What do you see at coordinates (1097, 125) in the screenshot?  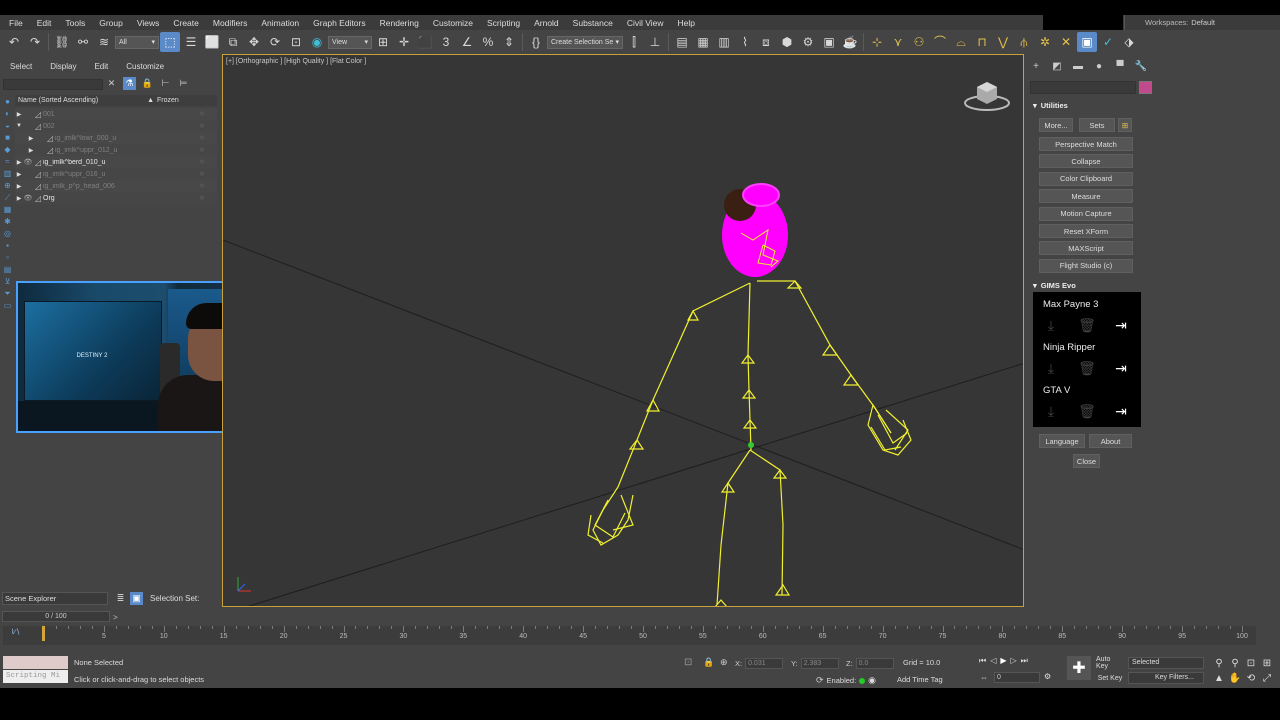 I see `sets-button: Sets` at bounding box center [1097, 125].